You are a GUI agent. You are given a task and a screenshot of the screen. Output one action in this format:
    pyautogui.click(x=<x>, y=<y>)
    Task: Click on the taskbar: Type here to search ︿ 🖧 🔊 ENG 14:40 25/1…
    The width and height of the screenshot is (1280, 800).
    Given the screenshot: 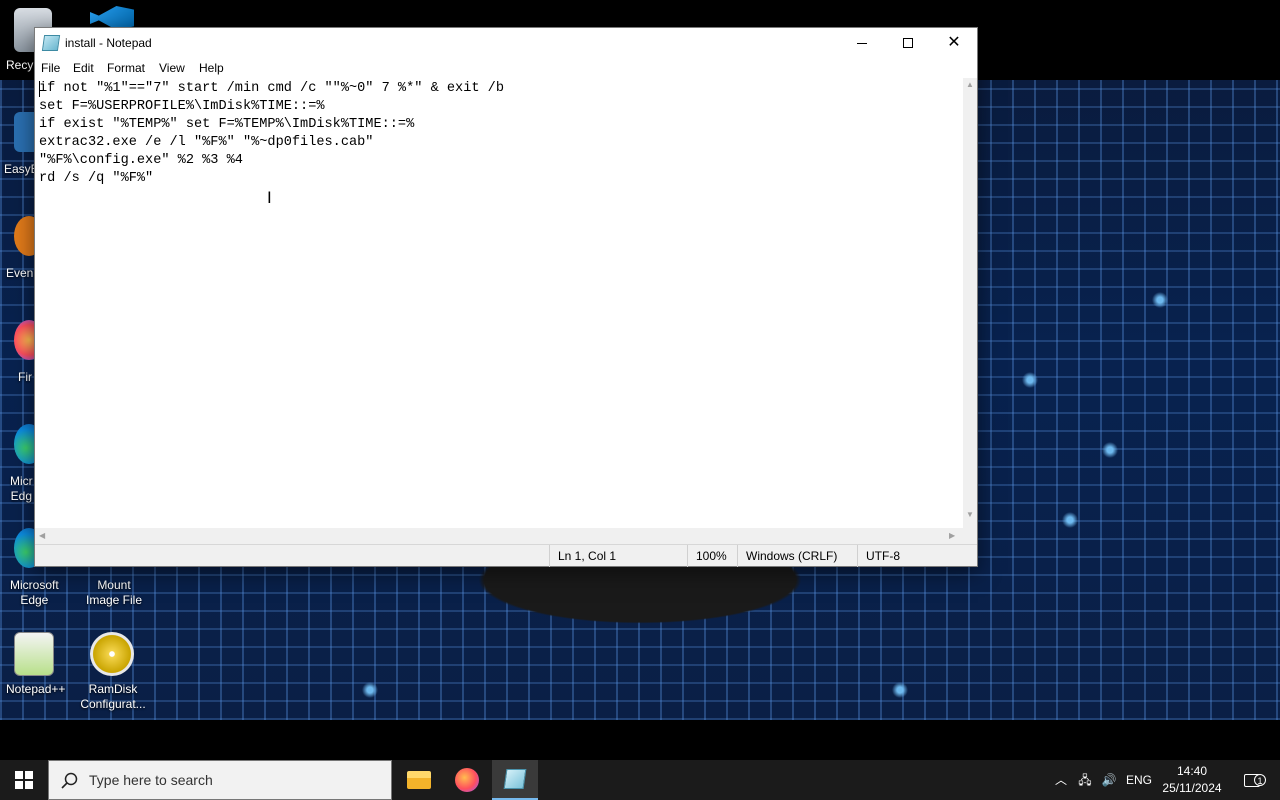 What is the action you would take?
    pyautogui.click(x=640, y=780)
    